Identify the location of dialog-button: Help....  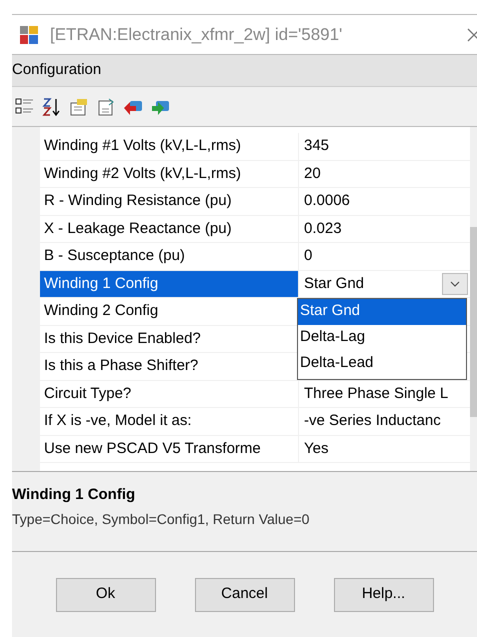
(384, 595).